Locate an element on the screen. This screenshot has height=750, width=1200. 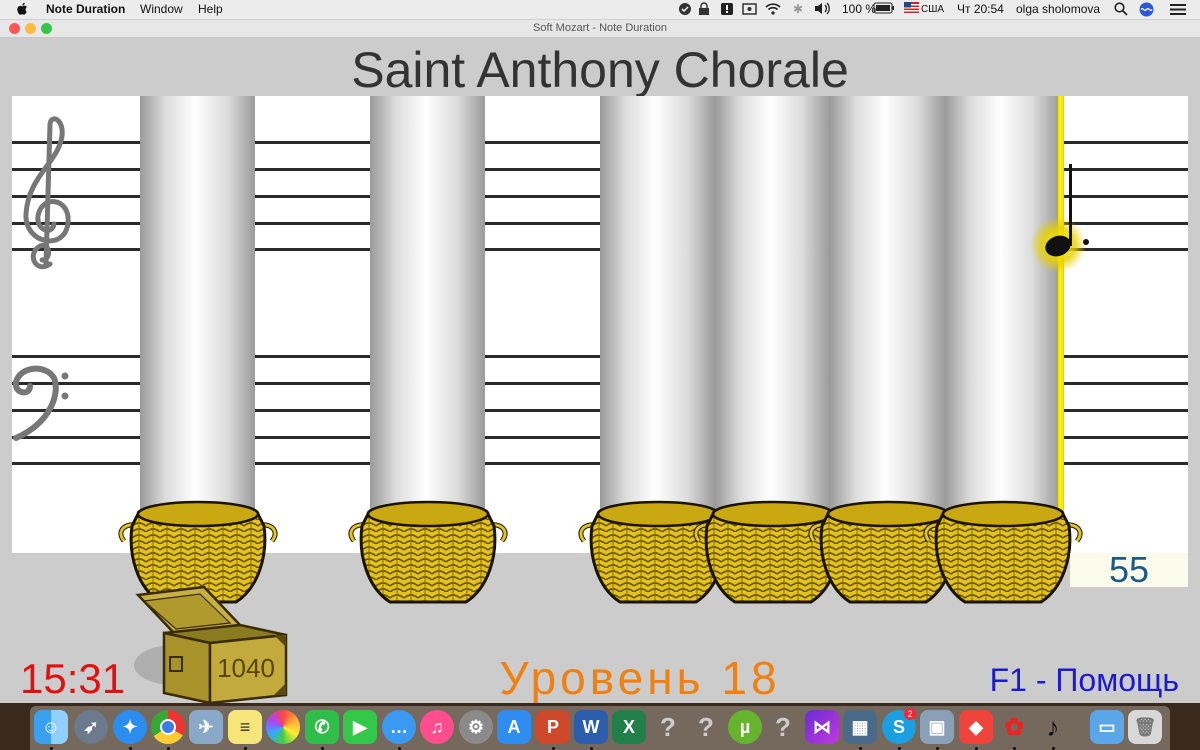
app-store-icon: A is located at coordinates (514, 727).